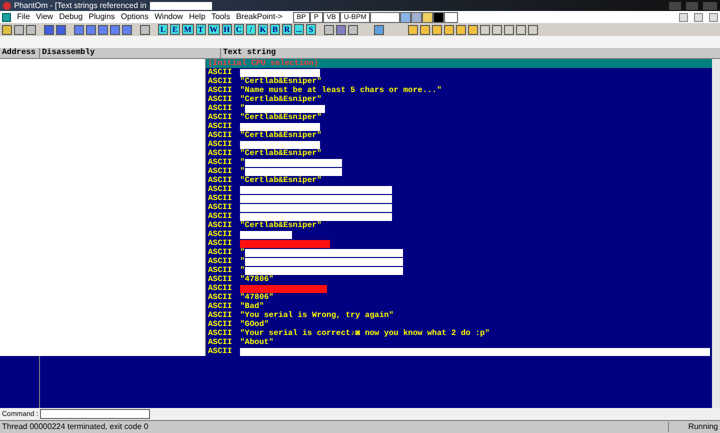  Describe the element at coordinates (716, 233) in the screenshot. I see `scrollbar` at that location.